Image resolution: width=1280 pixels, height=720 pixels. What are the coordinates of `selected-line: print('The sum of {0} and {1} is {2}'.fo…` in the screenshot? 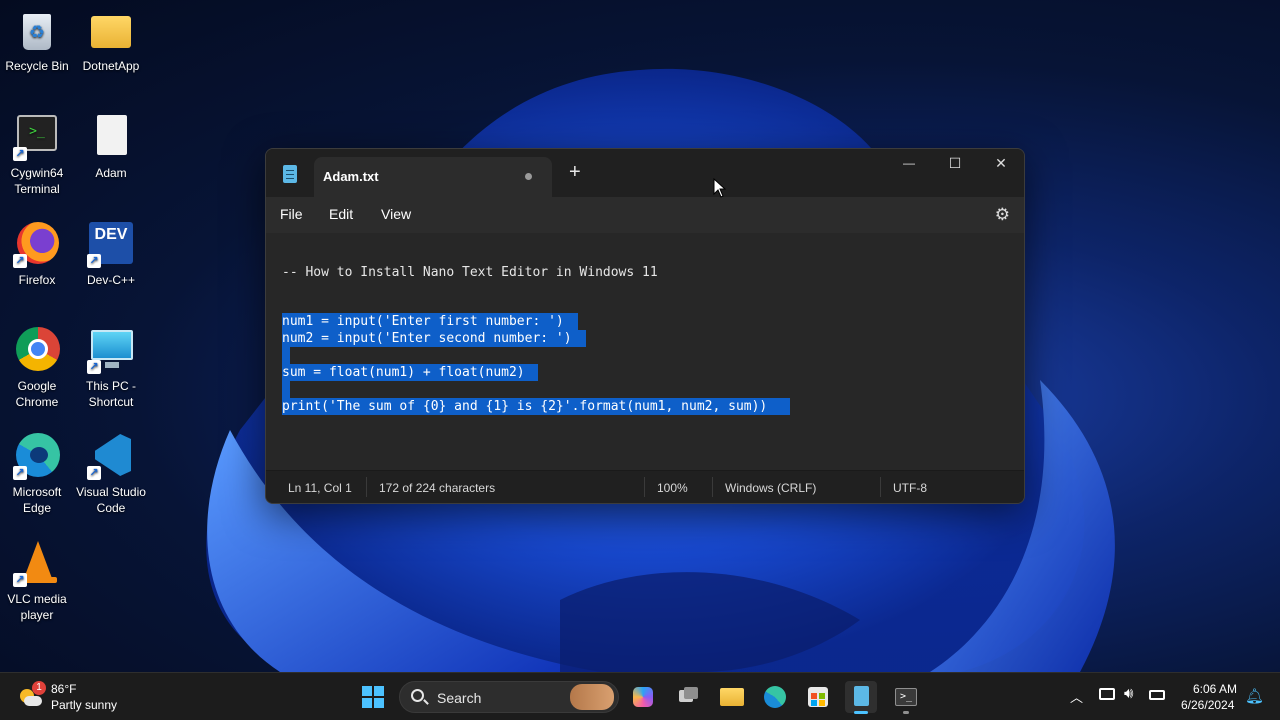 It's located at (536, 406).